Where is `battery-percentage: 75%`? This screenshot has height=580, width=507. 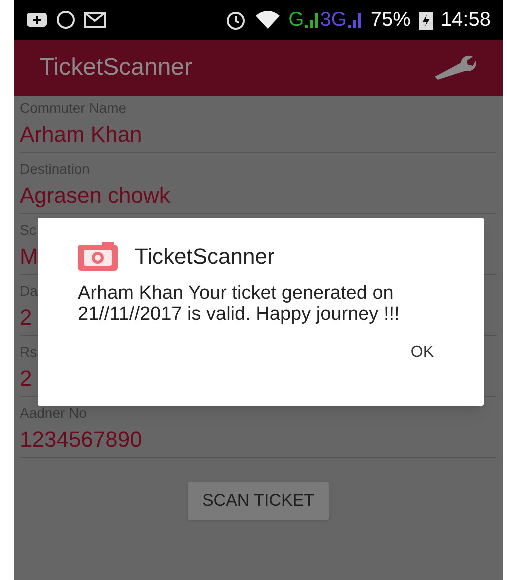
battery-percentage: 75% is located at coordinates (390, 20).